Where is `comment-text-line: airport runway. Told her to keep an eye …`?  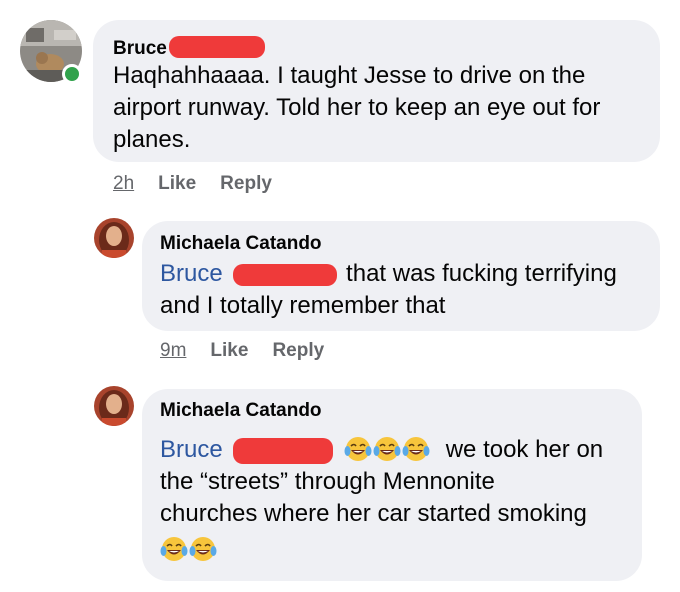 comment-text-line: airport runway. Told her to keep an eye … is located at coordinates (357, 107).